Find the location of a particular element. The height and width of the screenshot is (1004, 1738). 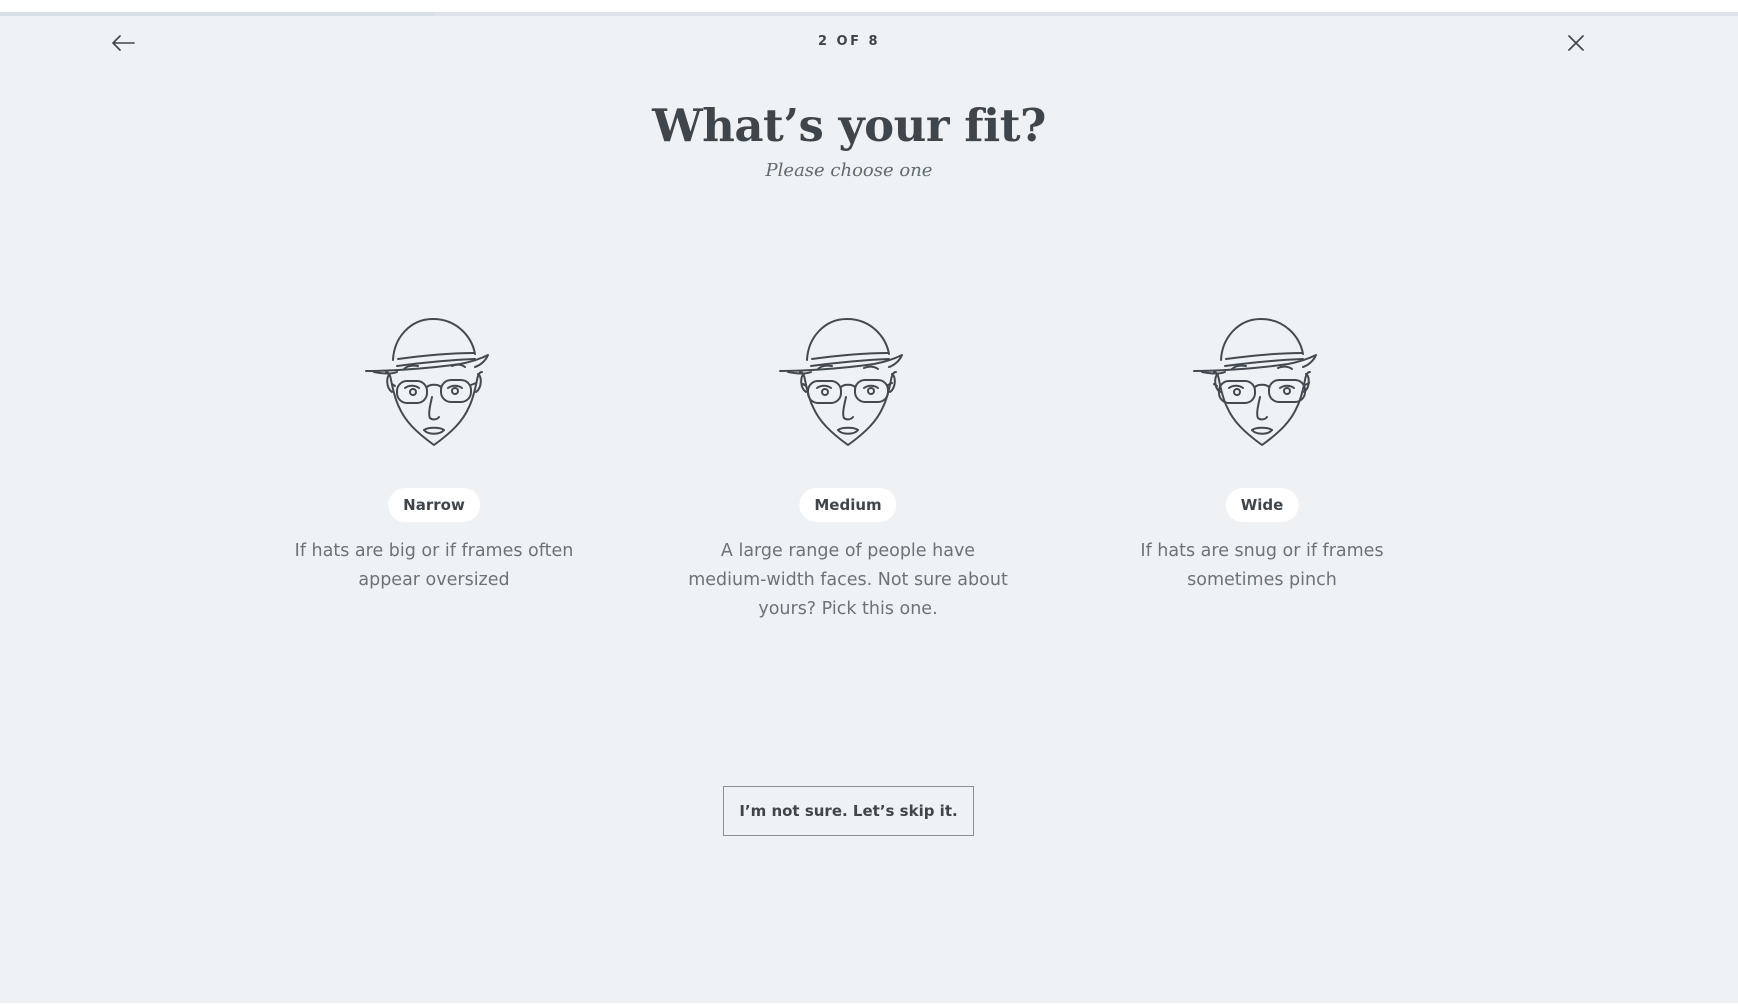

narrow-face-icon is located at coordinates (427, 382).